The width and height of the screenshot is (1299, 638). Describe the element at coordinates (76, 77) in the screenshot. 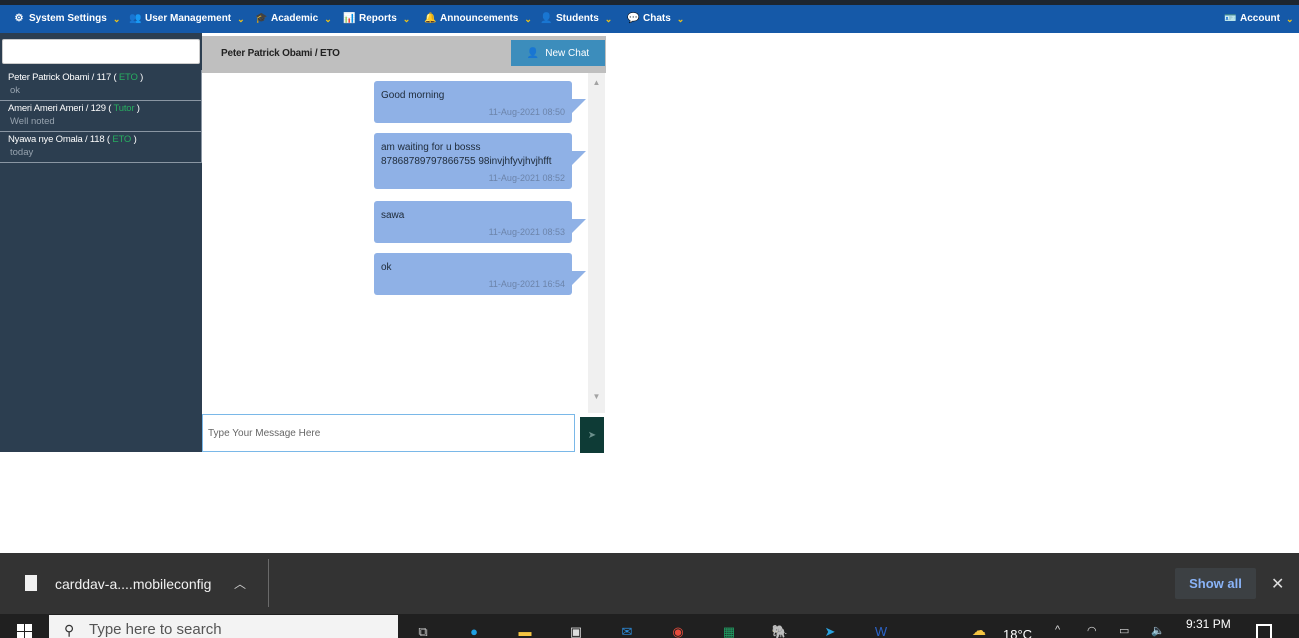

I see `chat-contact-name: Peter Patrick Obami / 117 ( ETO )` at that location.